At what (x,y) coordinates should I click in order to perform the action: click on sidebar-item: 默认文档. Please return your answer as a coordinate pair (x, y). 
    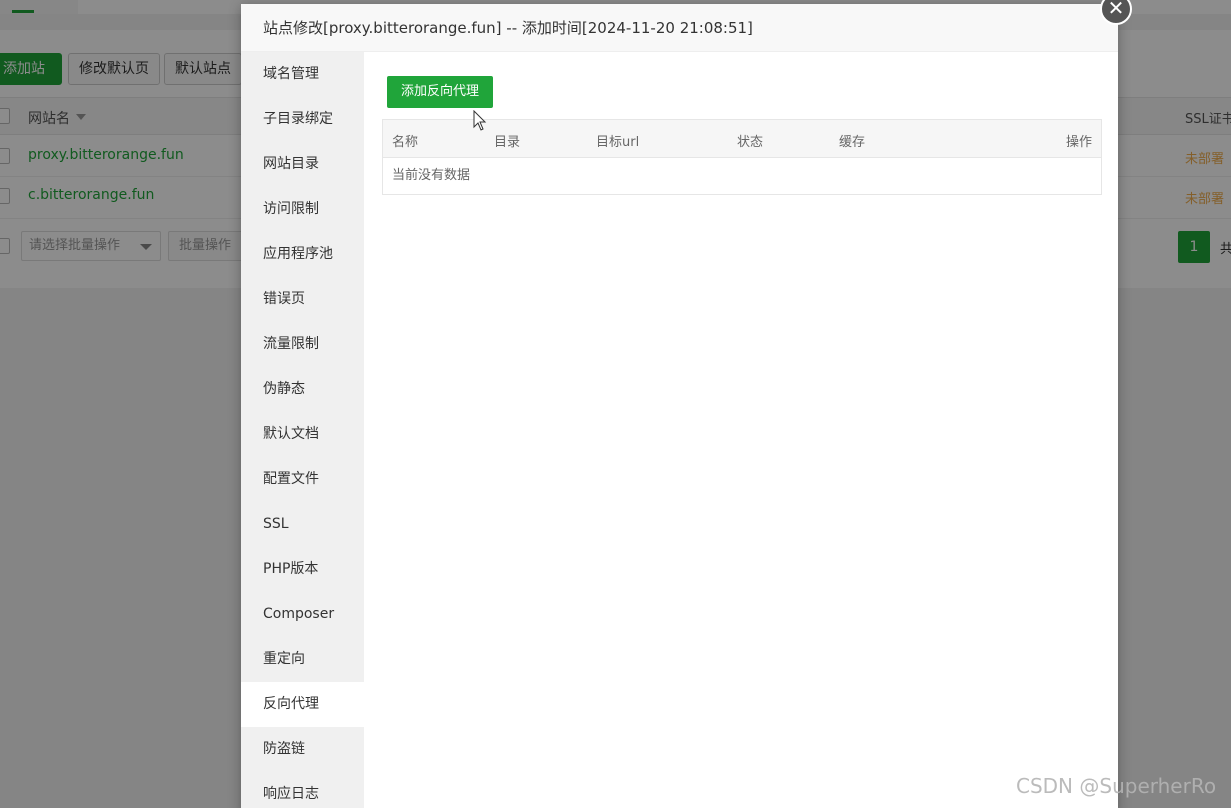
    Looking at the image, I should click on (302, 434).